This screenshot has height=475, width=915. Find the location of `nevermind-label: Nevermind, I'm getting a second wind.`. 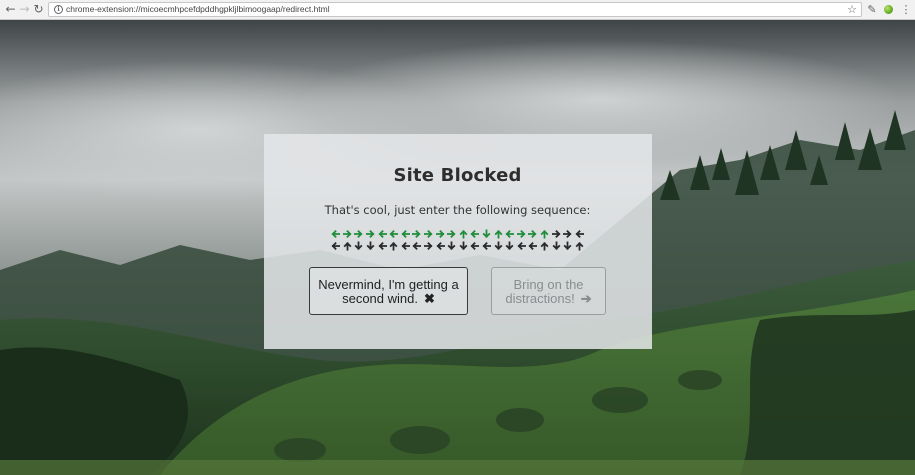

nevermind-label: Nevermind, I'm getting a second wind. is located at coordinates (388, 291).